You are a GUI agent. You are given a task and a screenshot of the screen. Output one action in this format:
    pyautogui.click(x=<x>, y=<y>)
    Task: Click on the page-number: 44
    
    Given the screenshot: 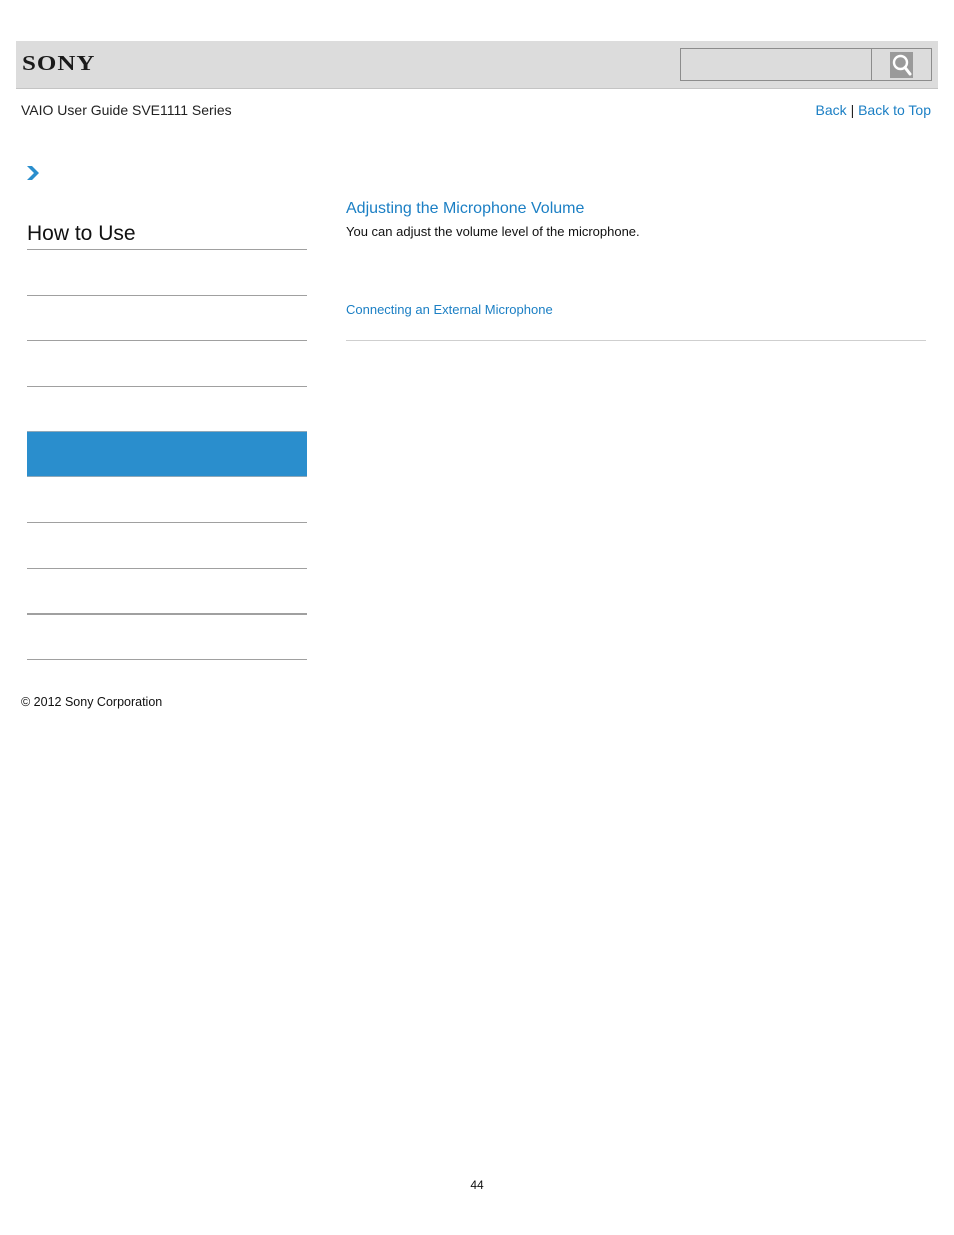 What is the action you would take?
    pyautogui.click(x=477, y=1185)
    